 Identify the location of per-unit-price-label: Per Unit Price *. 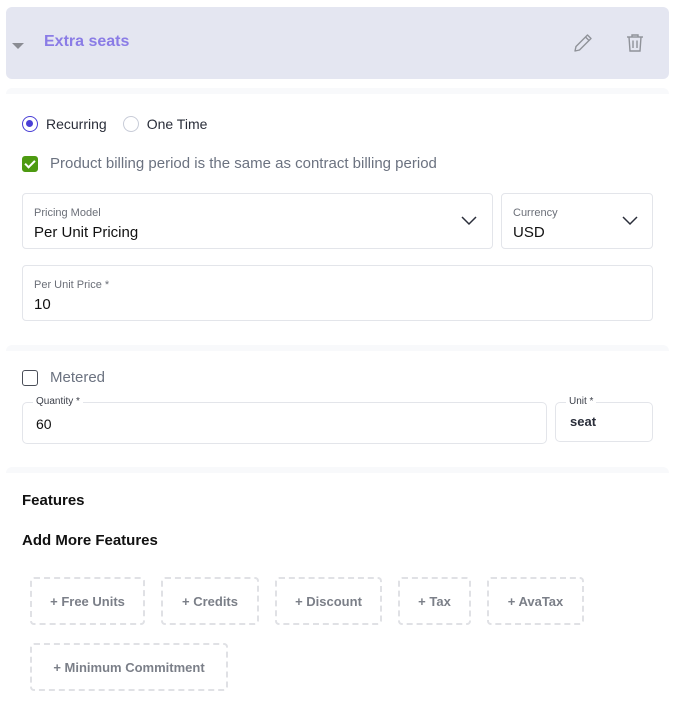
(72, 285).